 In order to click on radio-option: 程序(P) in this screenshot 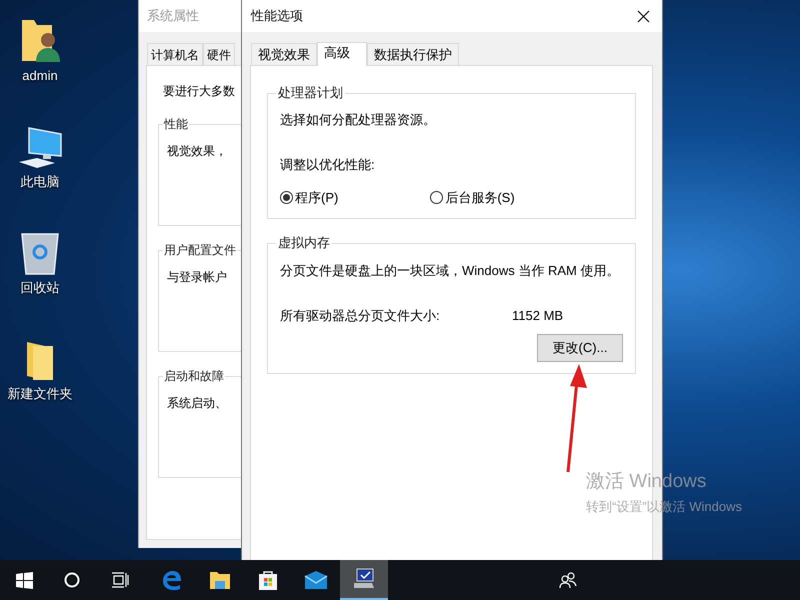, I will do `click(309, 198)`.